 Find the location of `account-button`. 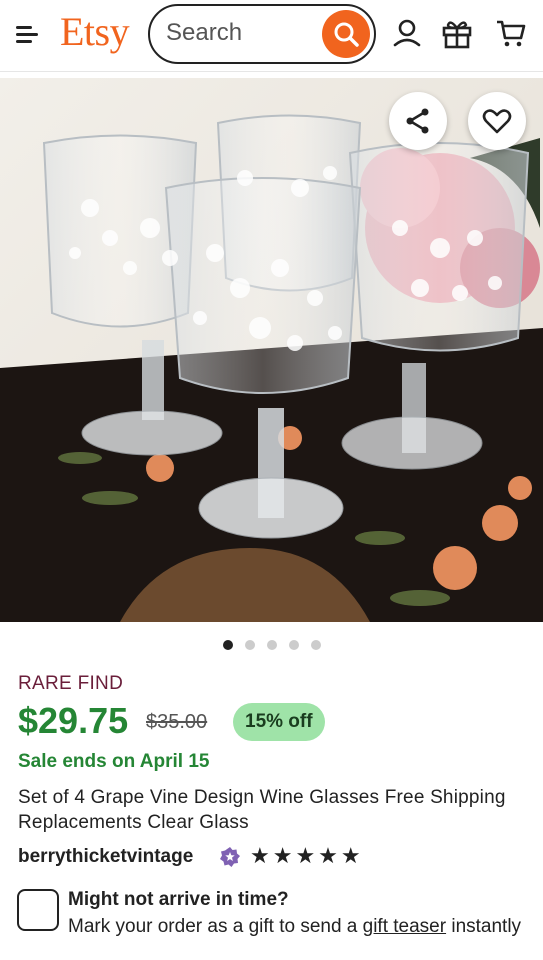

account-button is located at coordinates (407, 33).